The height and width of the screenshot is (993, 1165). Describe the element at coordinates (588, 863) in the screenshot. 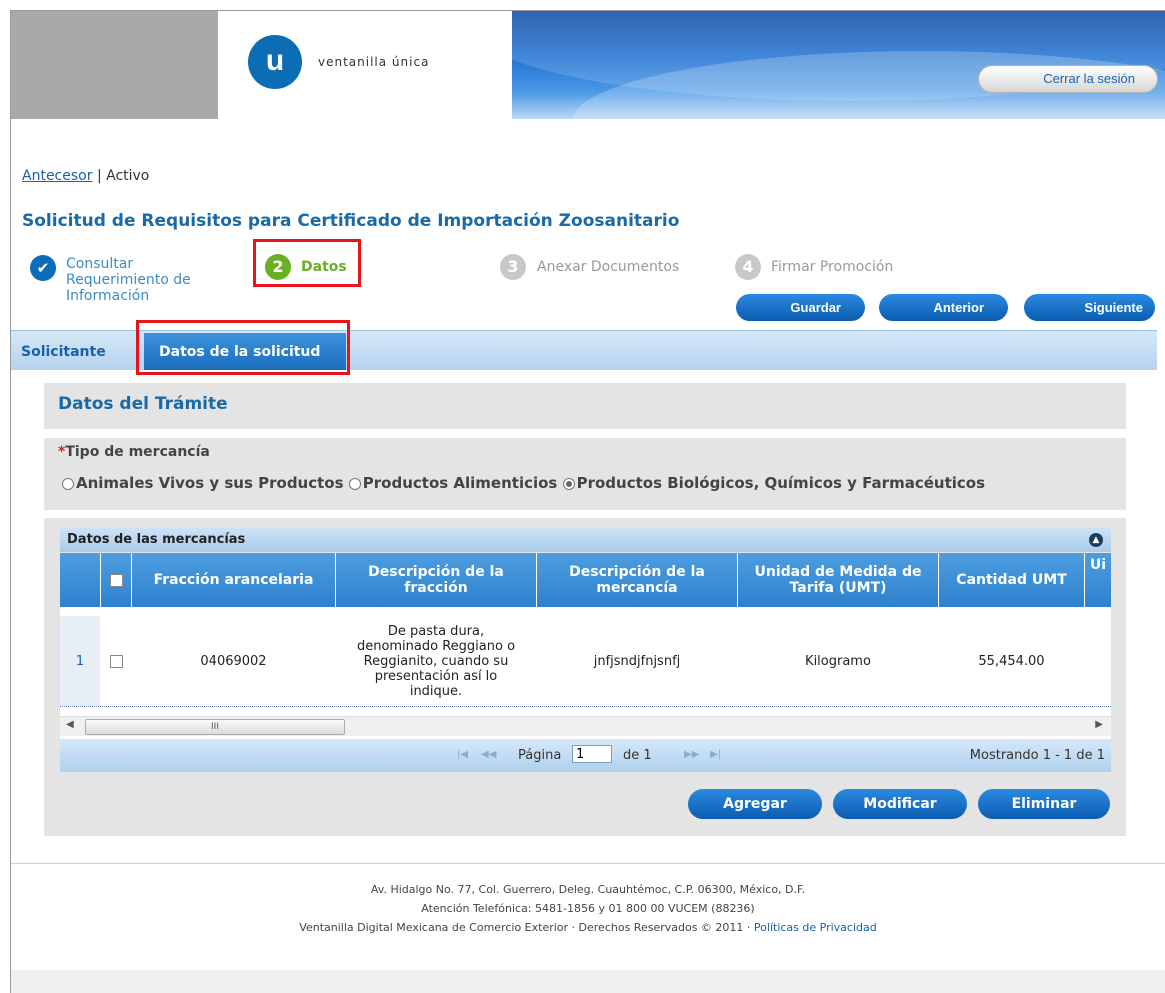

I see `footer-divider` at that location.